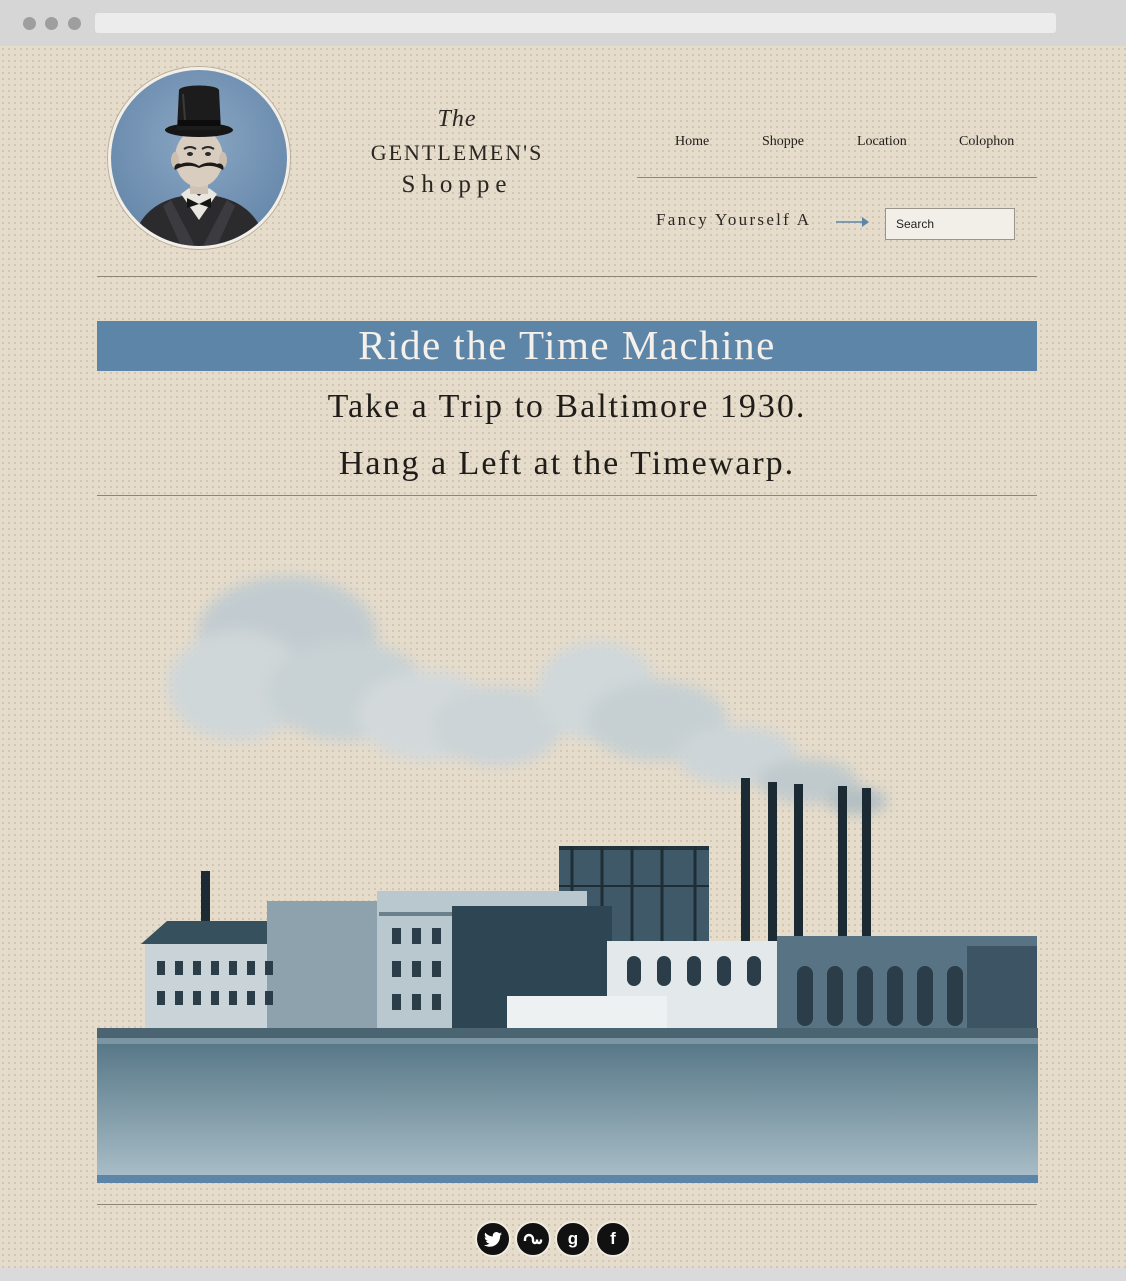 This screenshot has height=1281, width=1126. Describe the element at coordinates (837, 177) in the screenshot. I see `nav-divider` at that location.